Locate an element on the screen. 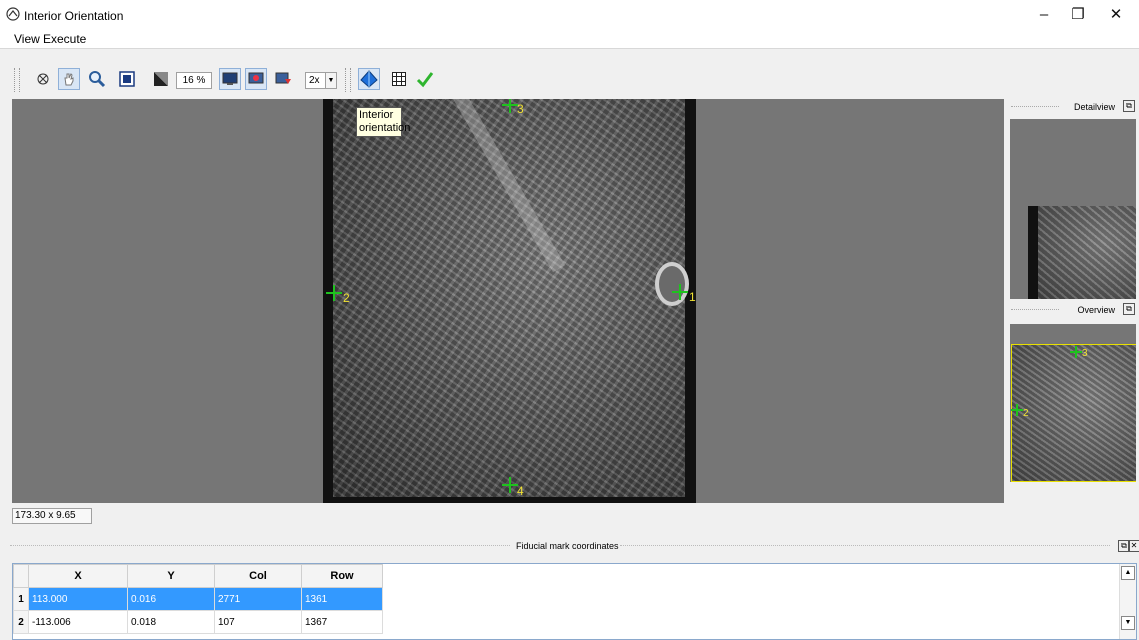 This screenshot has width=1139, height=640. cell-row: 1367 is located at coordinates (342, 622).